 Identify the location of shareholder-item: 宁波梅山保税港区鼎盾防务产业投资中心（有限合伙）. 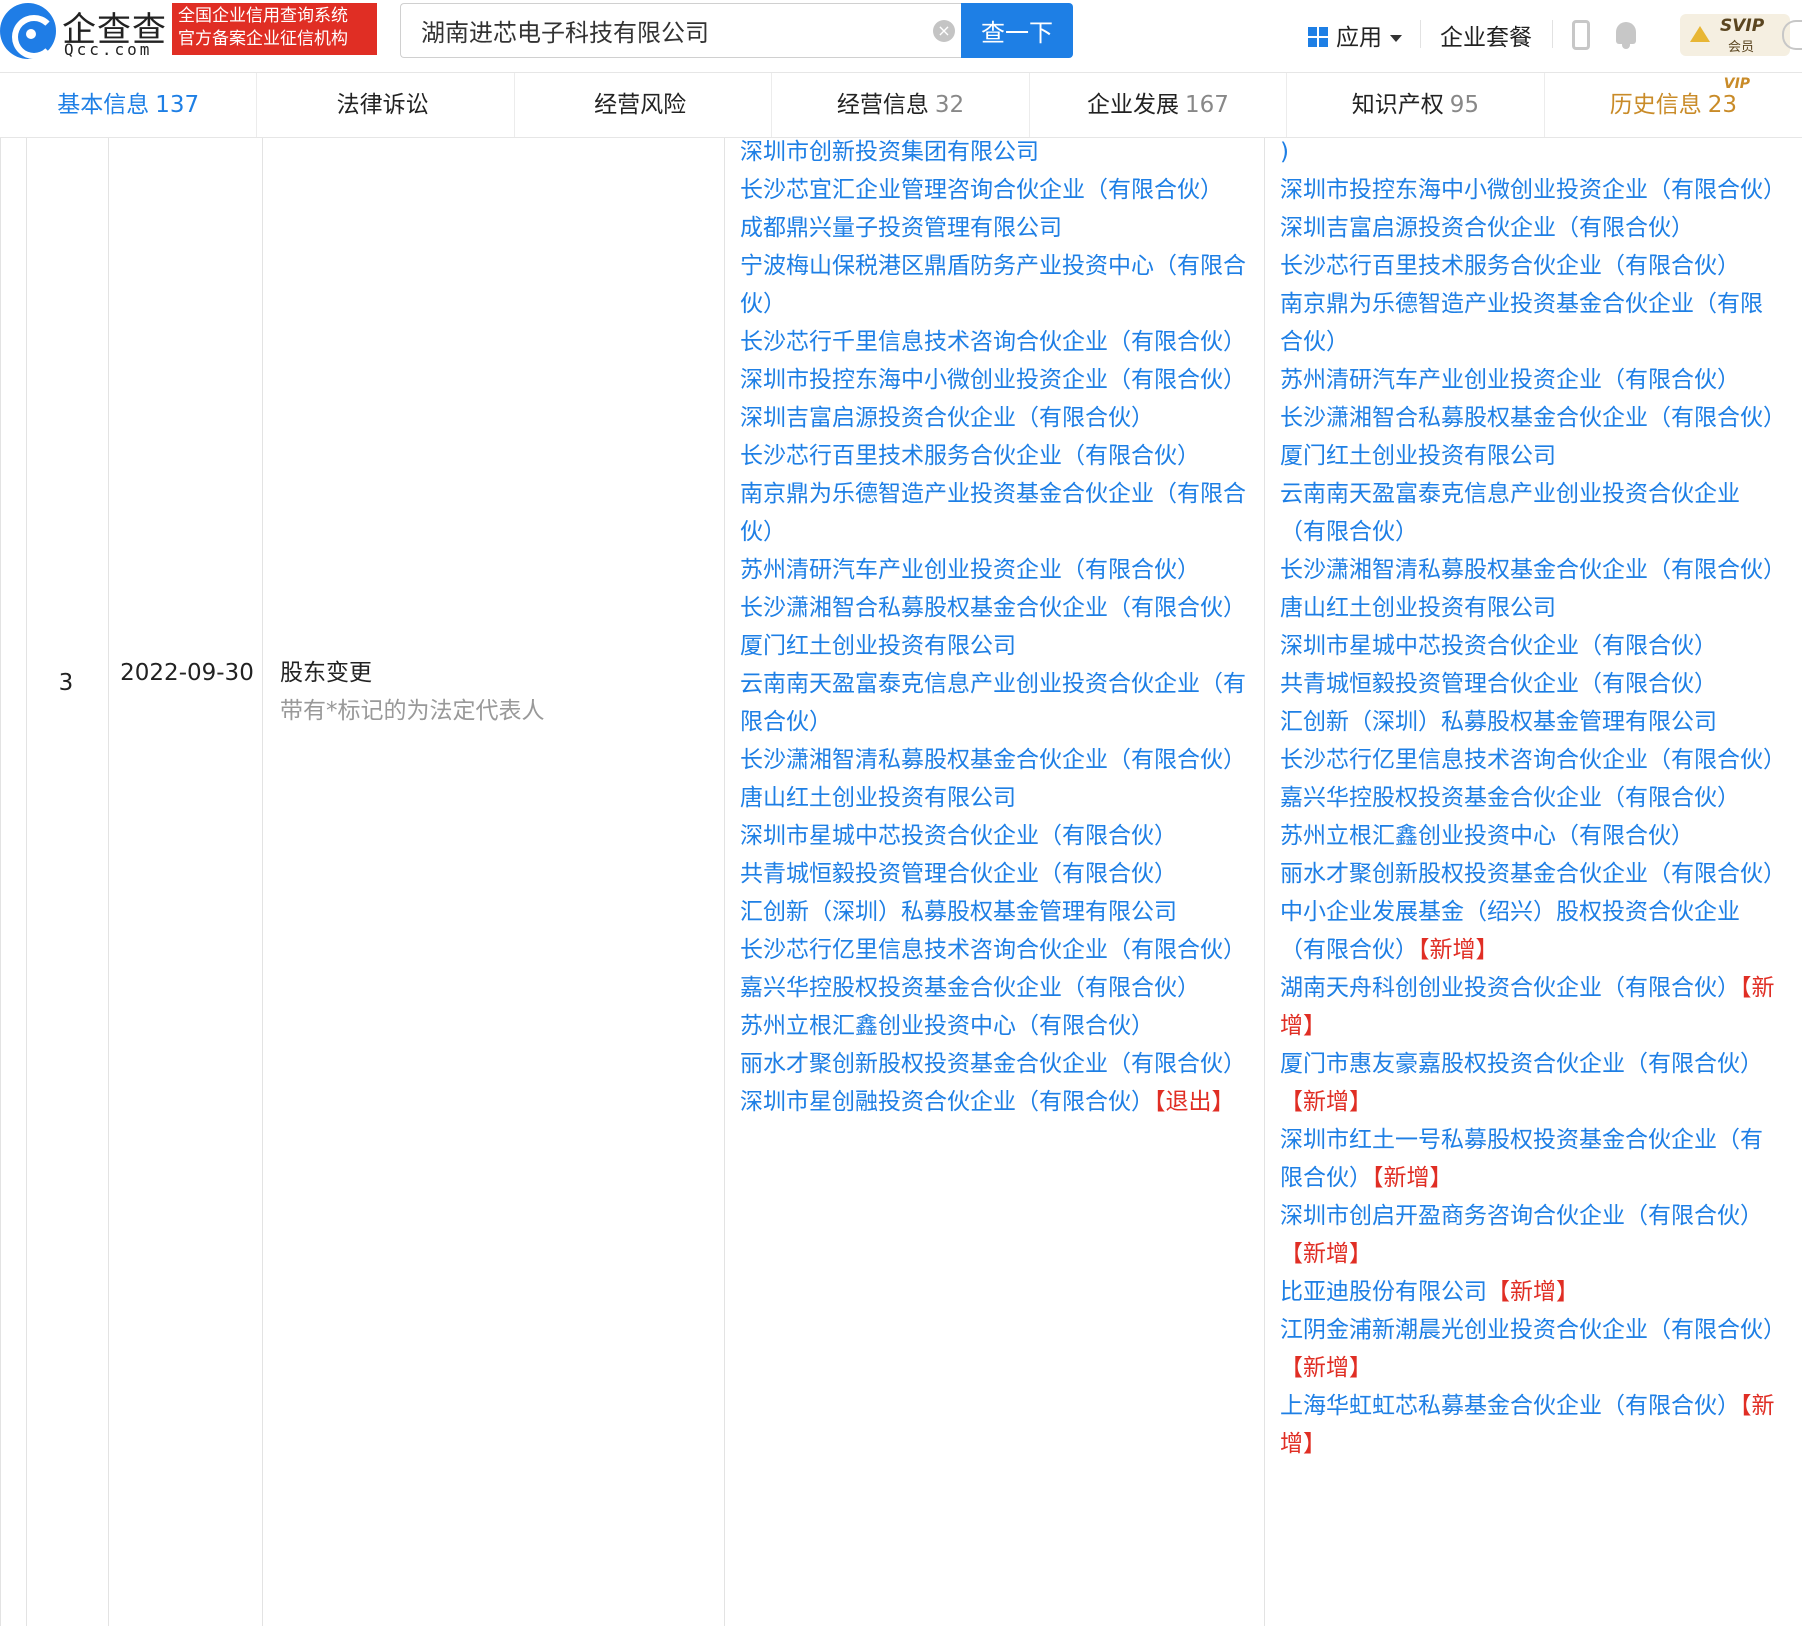
(995, 285).